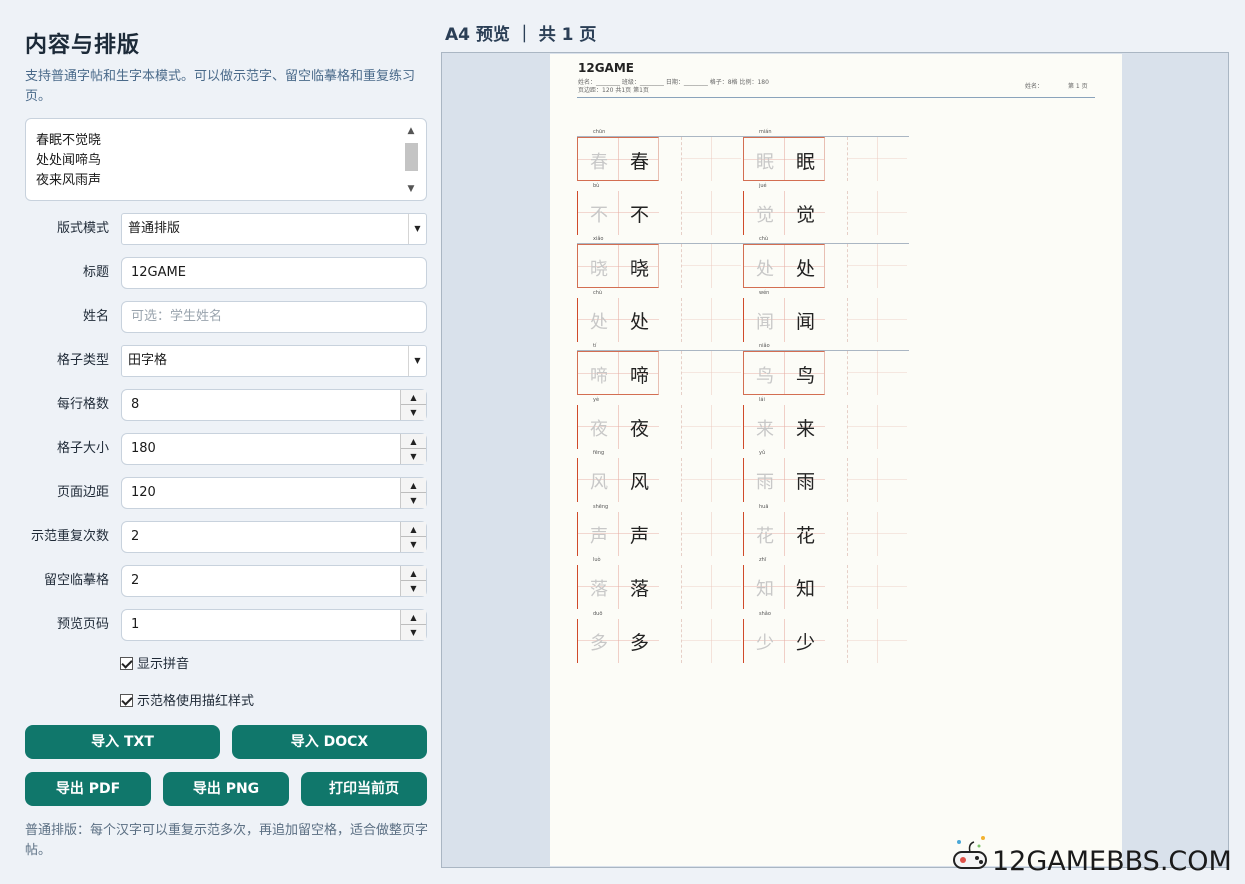  Describe the element at coordinates (274, 581) in the screenshot. I see `blank-cells-stepper: 2 ▲ ▼` at that location.